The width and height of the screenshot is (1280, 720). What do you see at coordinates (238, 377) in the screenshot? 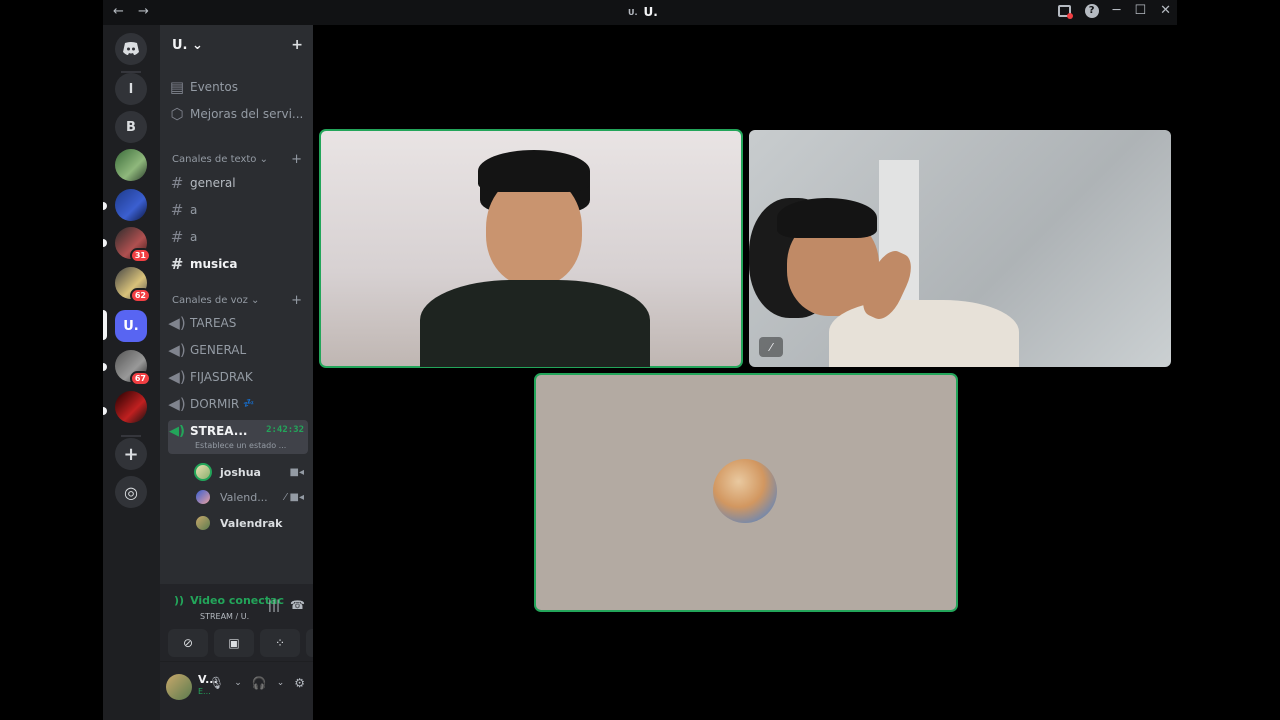
I see `voice-channel-fijasdrak: ◀) FIJASDRAK` at bounding box center [238, 377].